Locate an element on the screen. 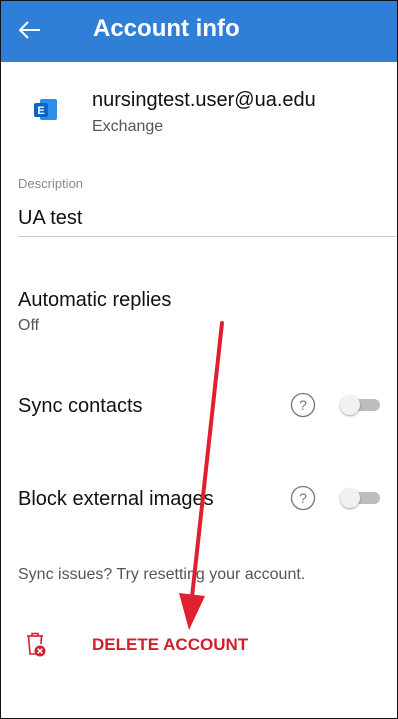  page-title: Account info is located at coordinates (166, 28).